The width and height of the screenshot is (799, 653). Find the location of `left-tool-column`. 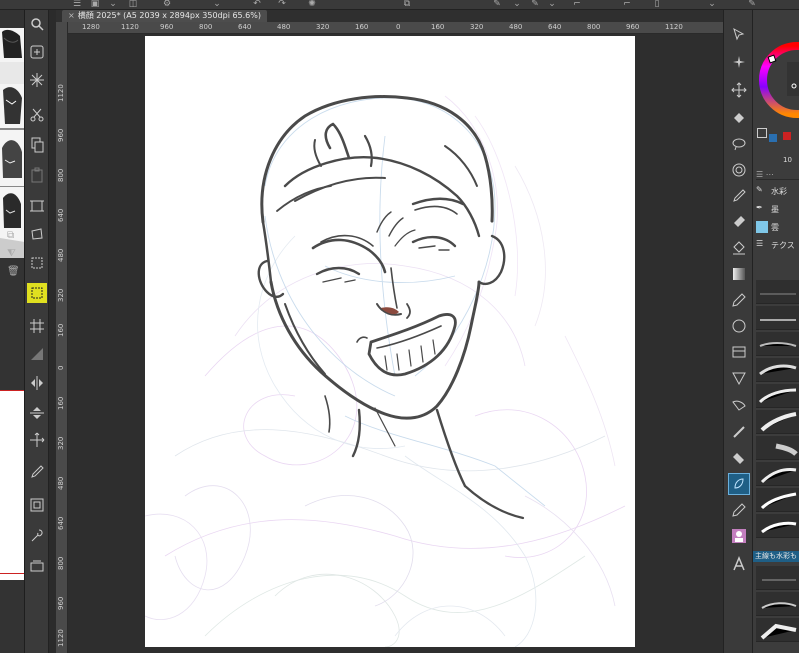

left-tool-column is located at coordinates (37, 331).